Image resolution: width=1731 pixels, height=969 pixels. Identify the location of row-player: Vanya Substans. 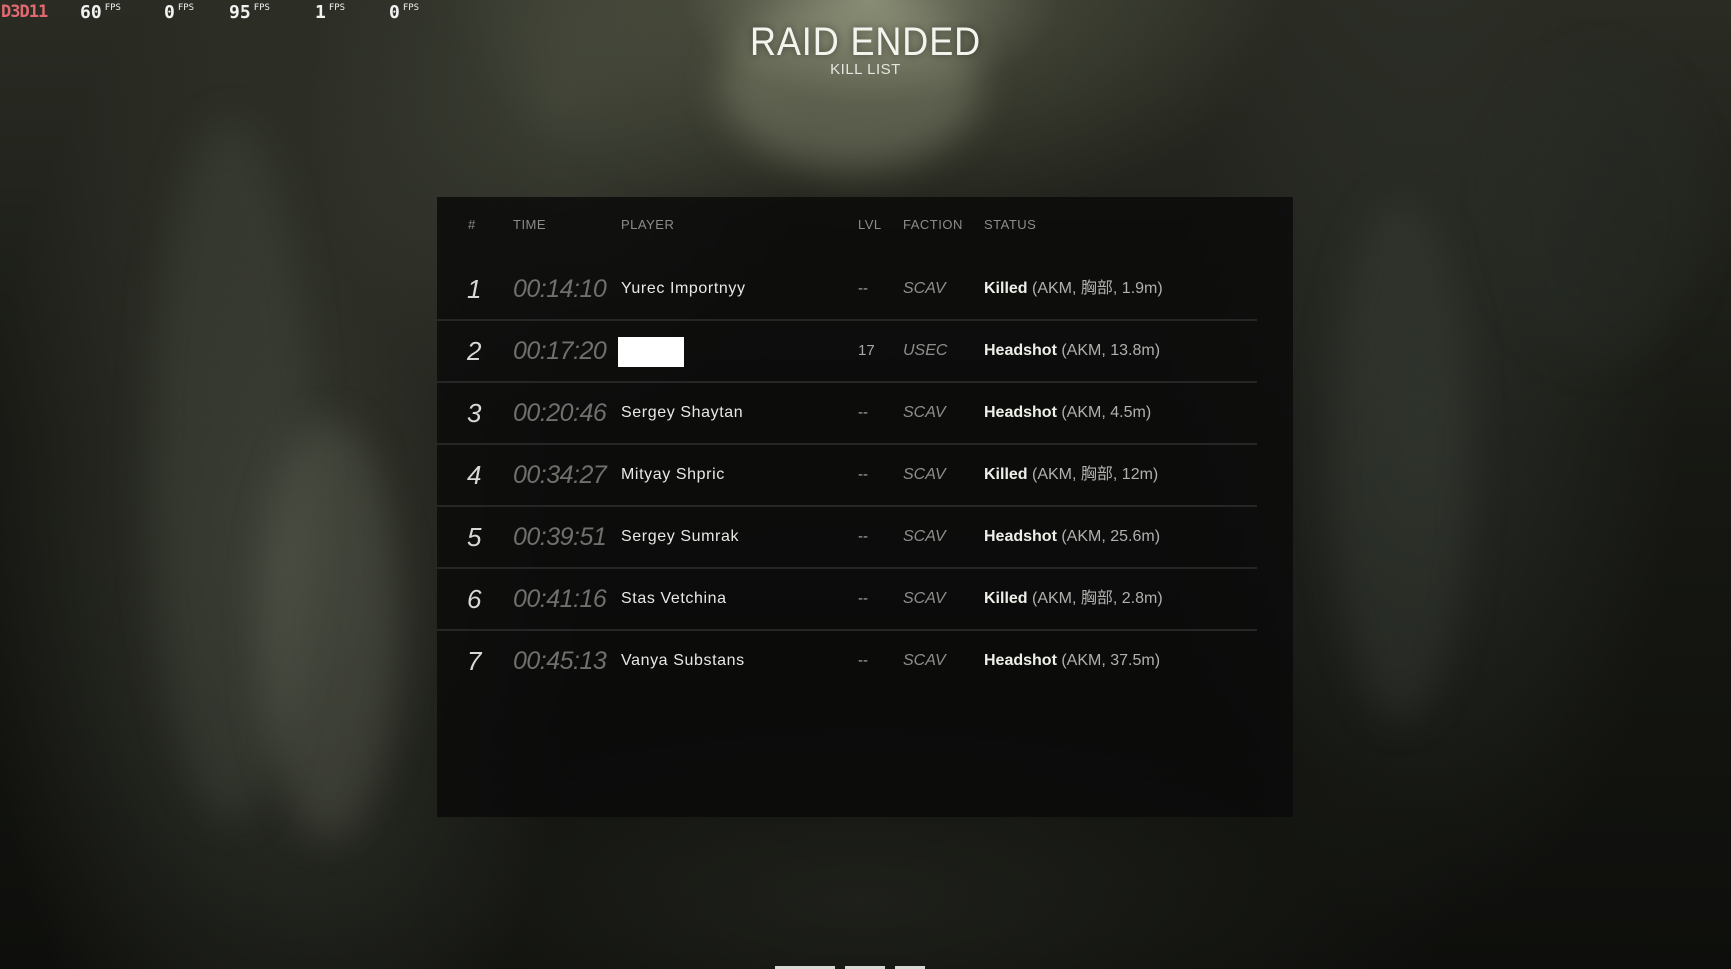
(683, 660).